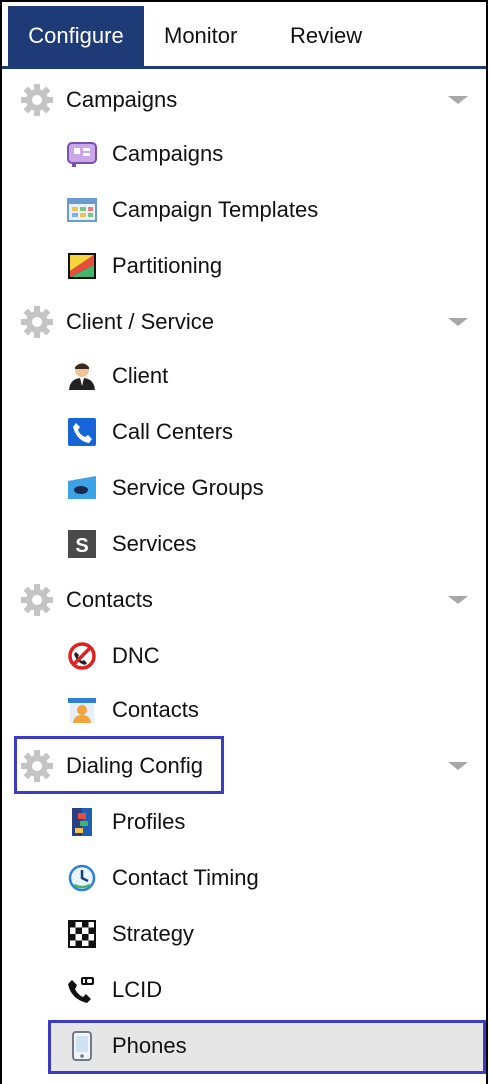  Describe the element at coordinates (122, 99) in the screenshot. I see `section-label-campaigns: Campaigns` at that location.